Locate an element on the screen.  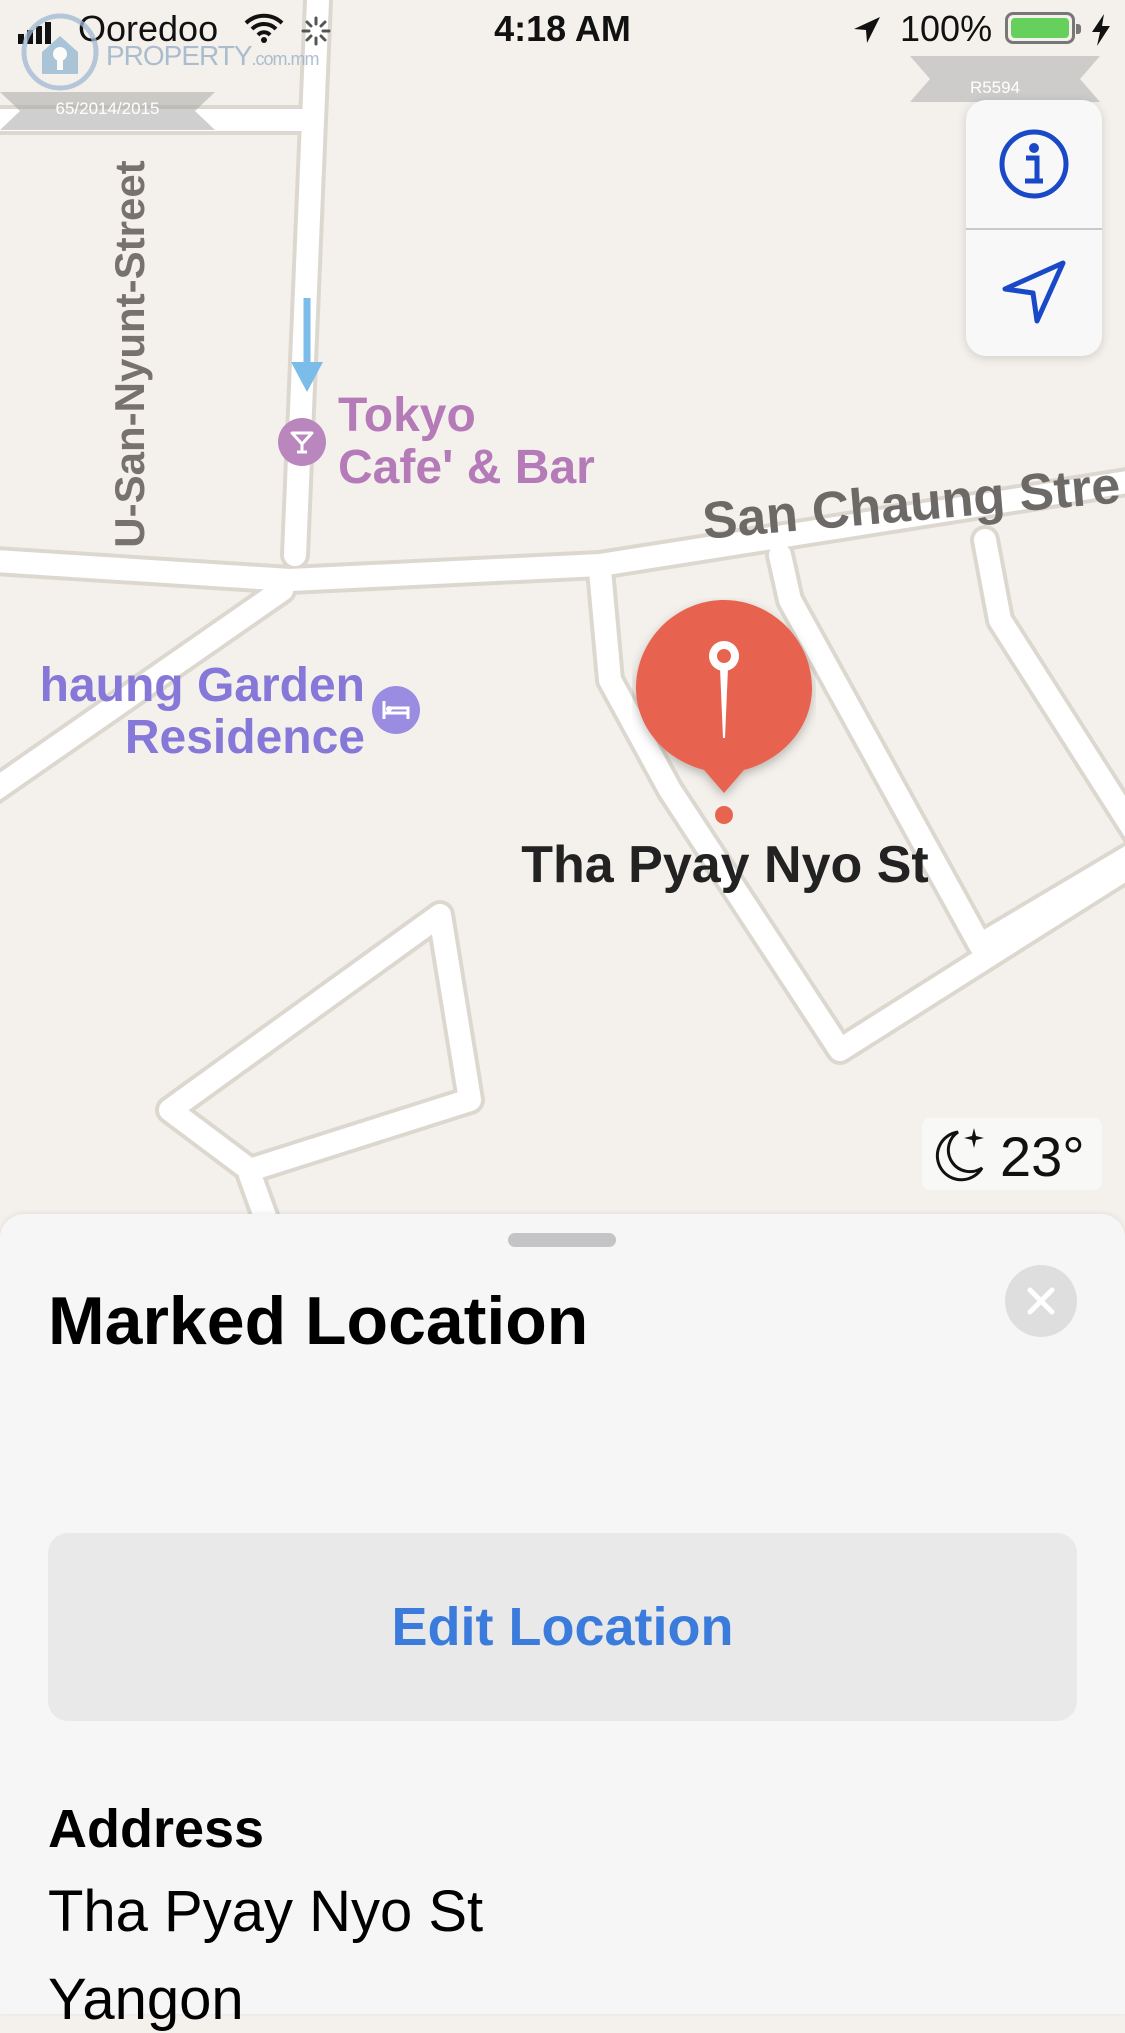
info-button is located at coordinates (1034, 165).